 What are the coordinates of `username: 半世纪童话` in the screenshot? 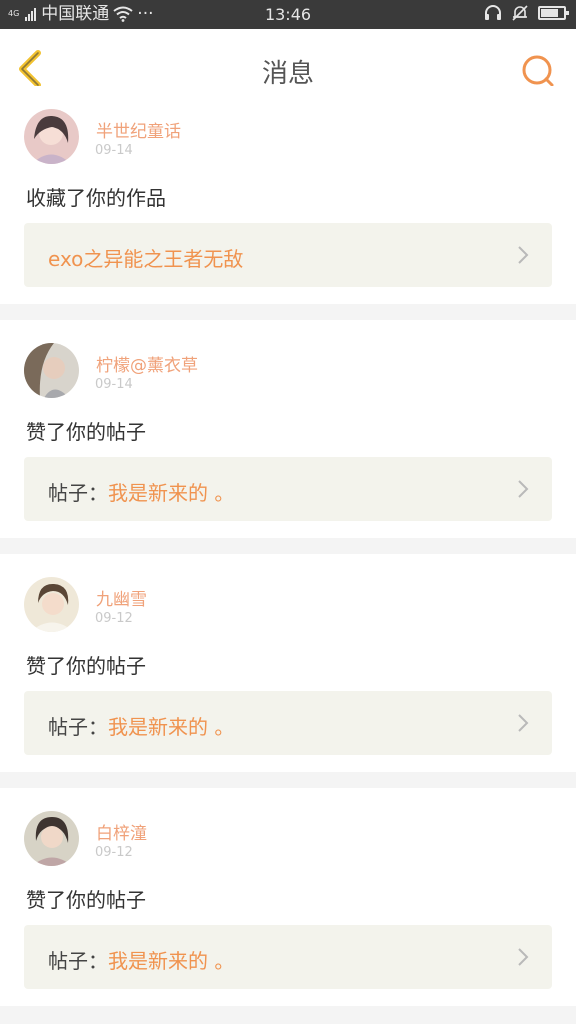 It's located at (138, 129).